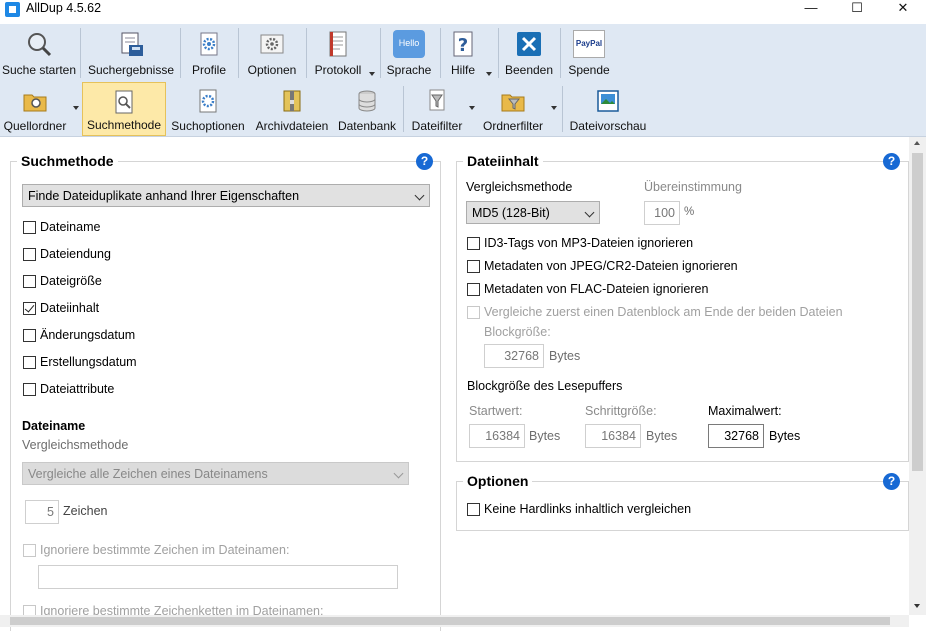 The height and width of the screenshot is (631, 926). Describe the element at coordinates (662, 213) in the screenshot. I see `match-input: 100` at that location.